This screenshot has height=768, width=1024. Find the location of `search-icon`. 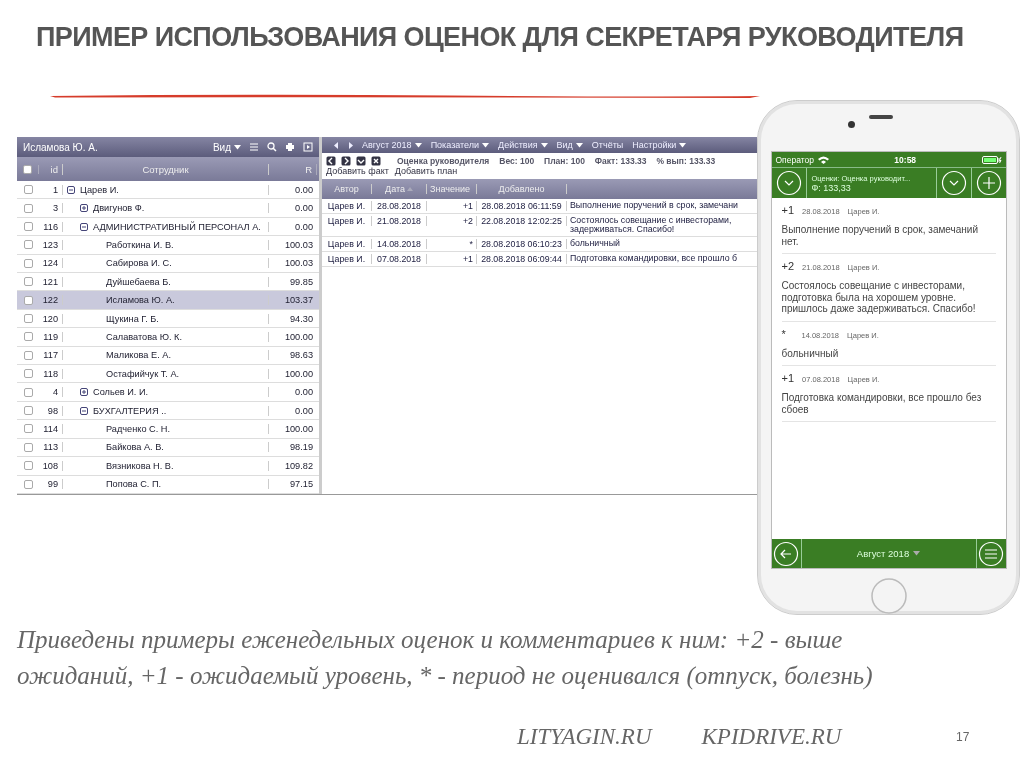

search-icon is located at coordinates (272, 147).